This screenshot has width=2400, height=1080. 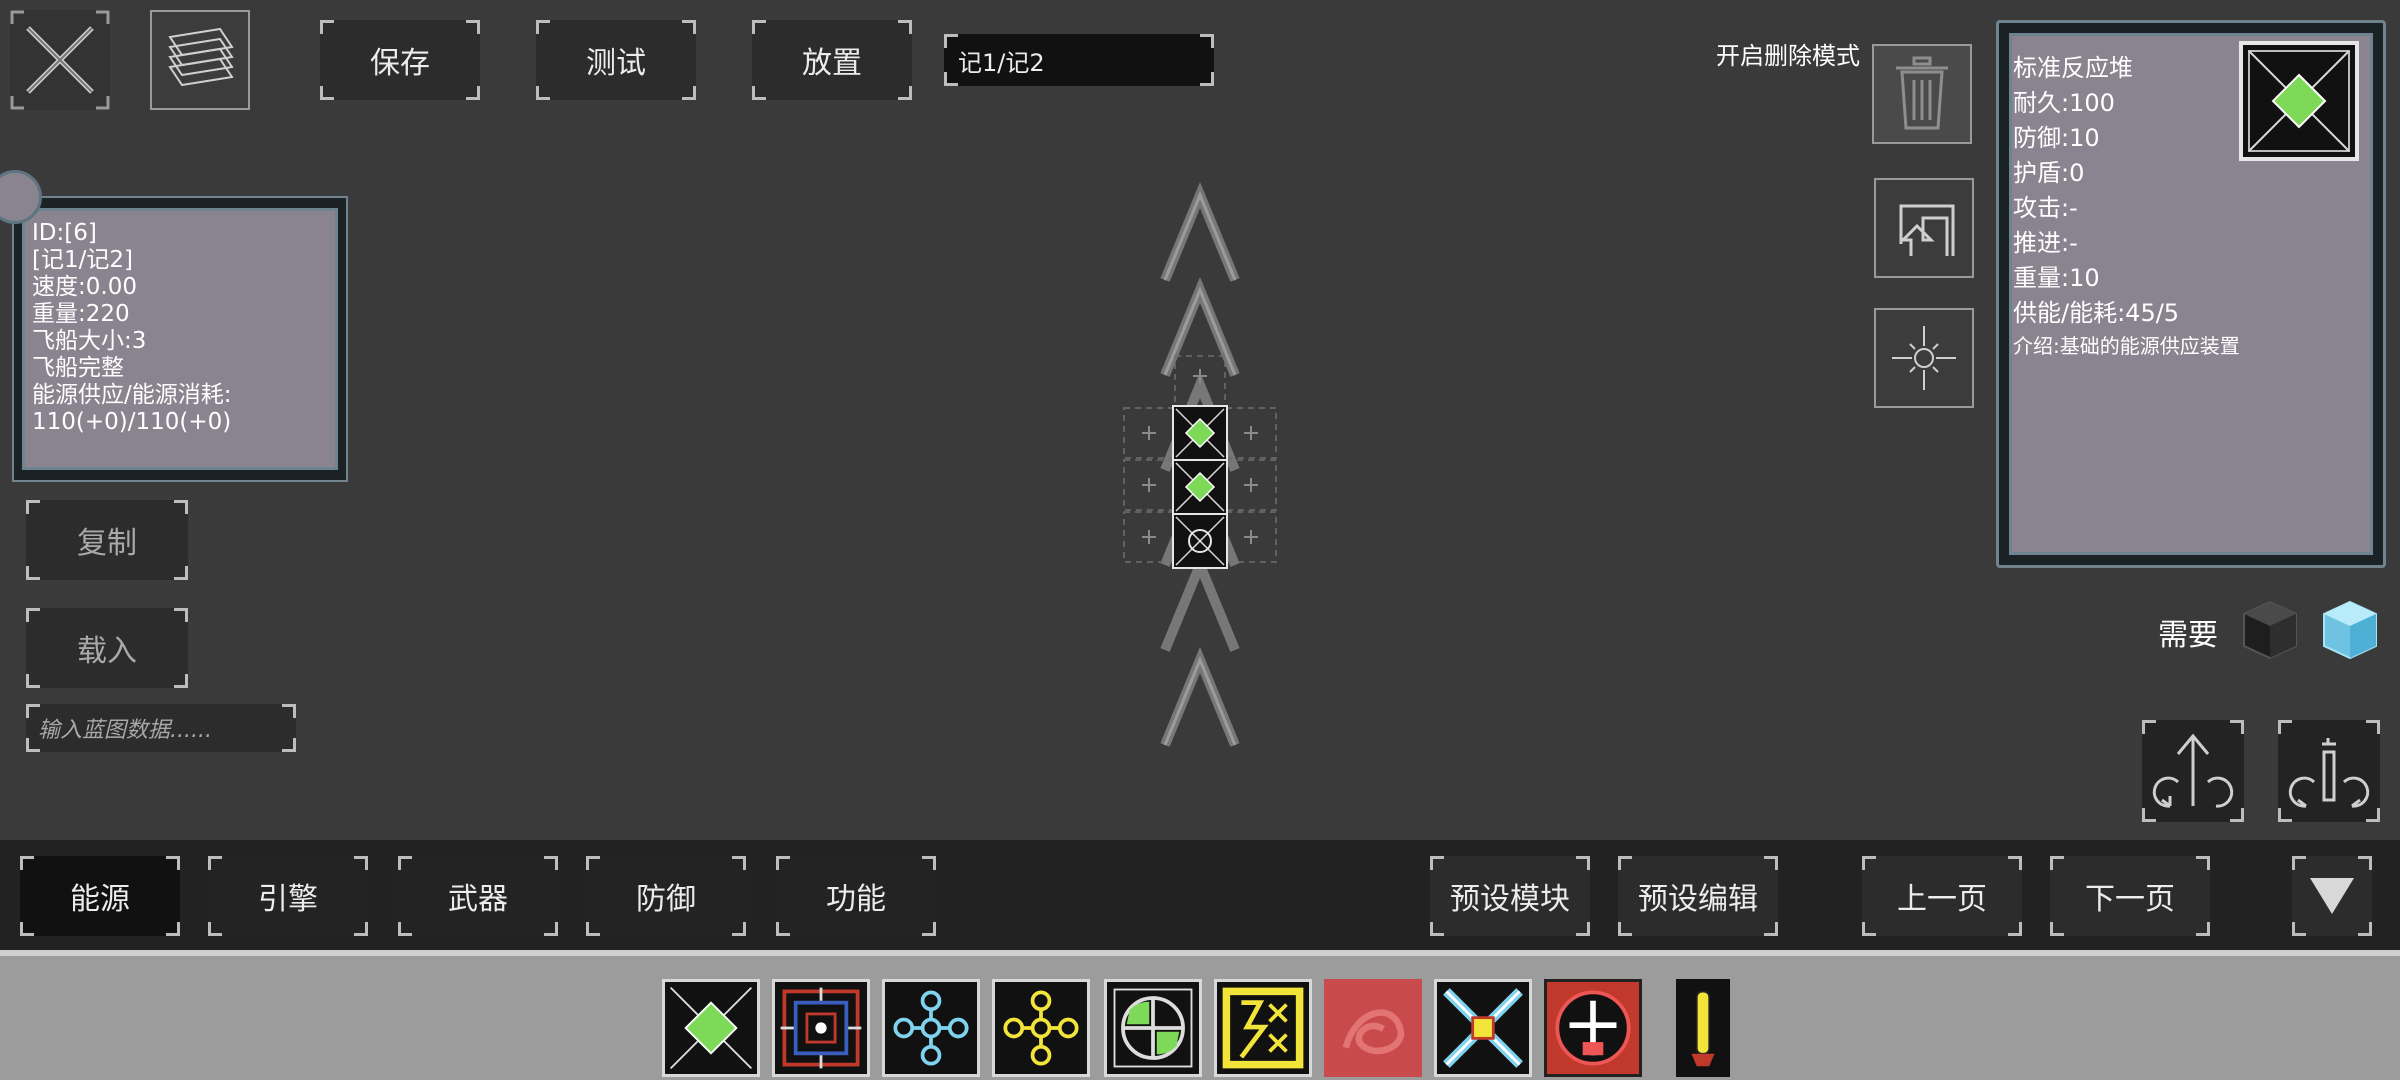 What do you see at coordinates (288, 896) in the screenshot?
I see `tab-engine: 引擎` at bounding box center [288, 896].